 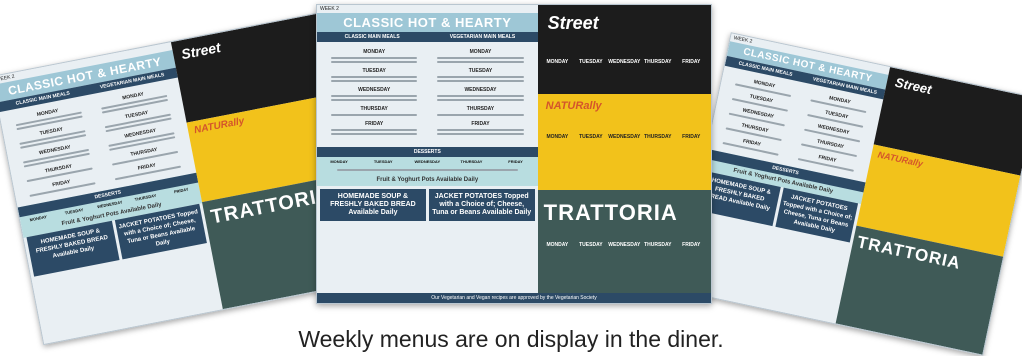 I want to click on trattoria-day: WEDNESDAY, so click(x=624, y=244).